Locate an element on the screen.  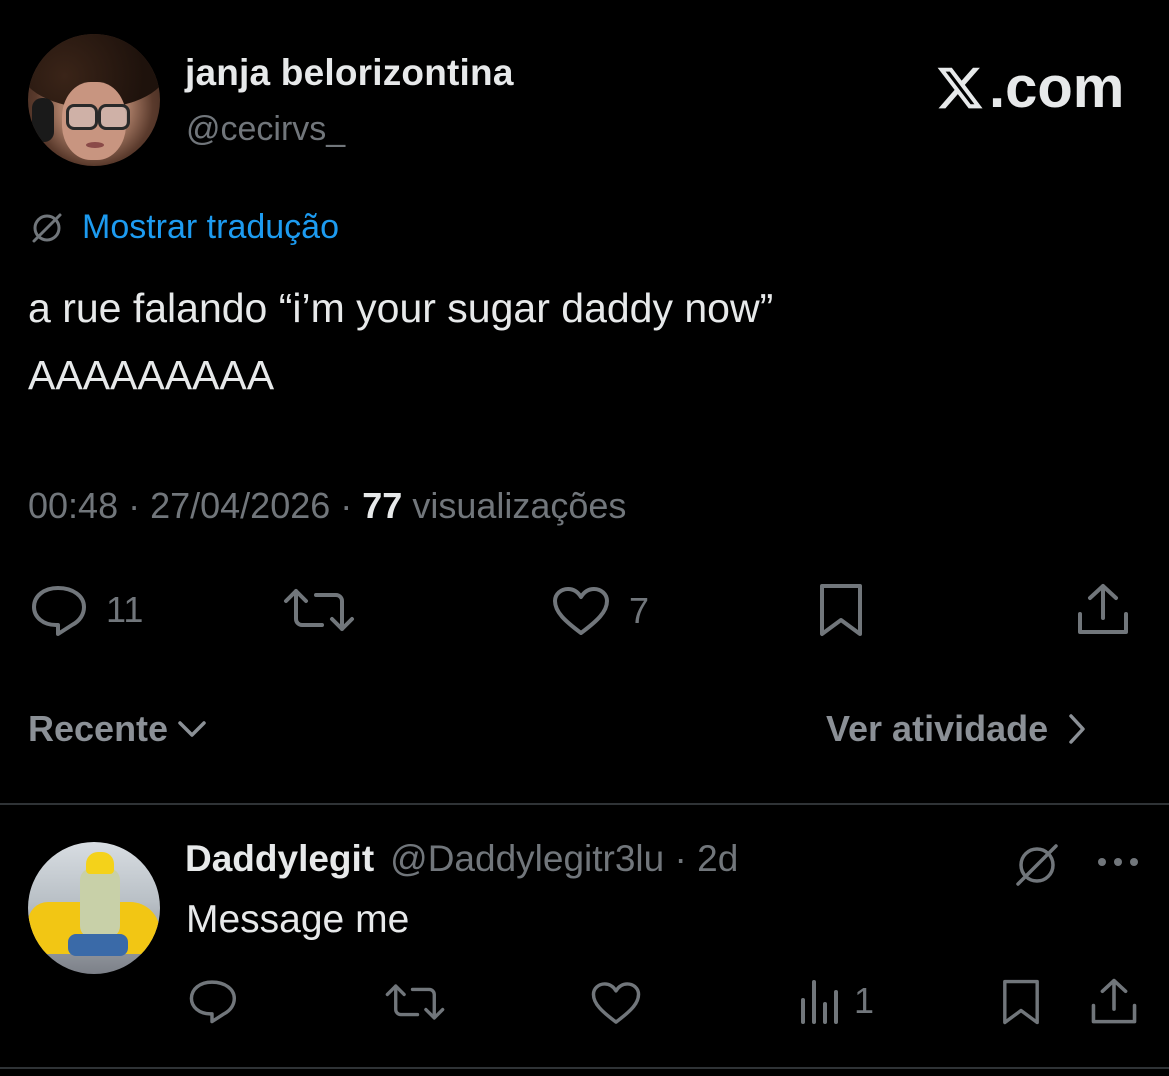
view-activity-link: Ver atividade is located at coordinates (957, 729).